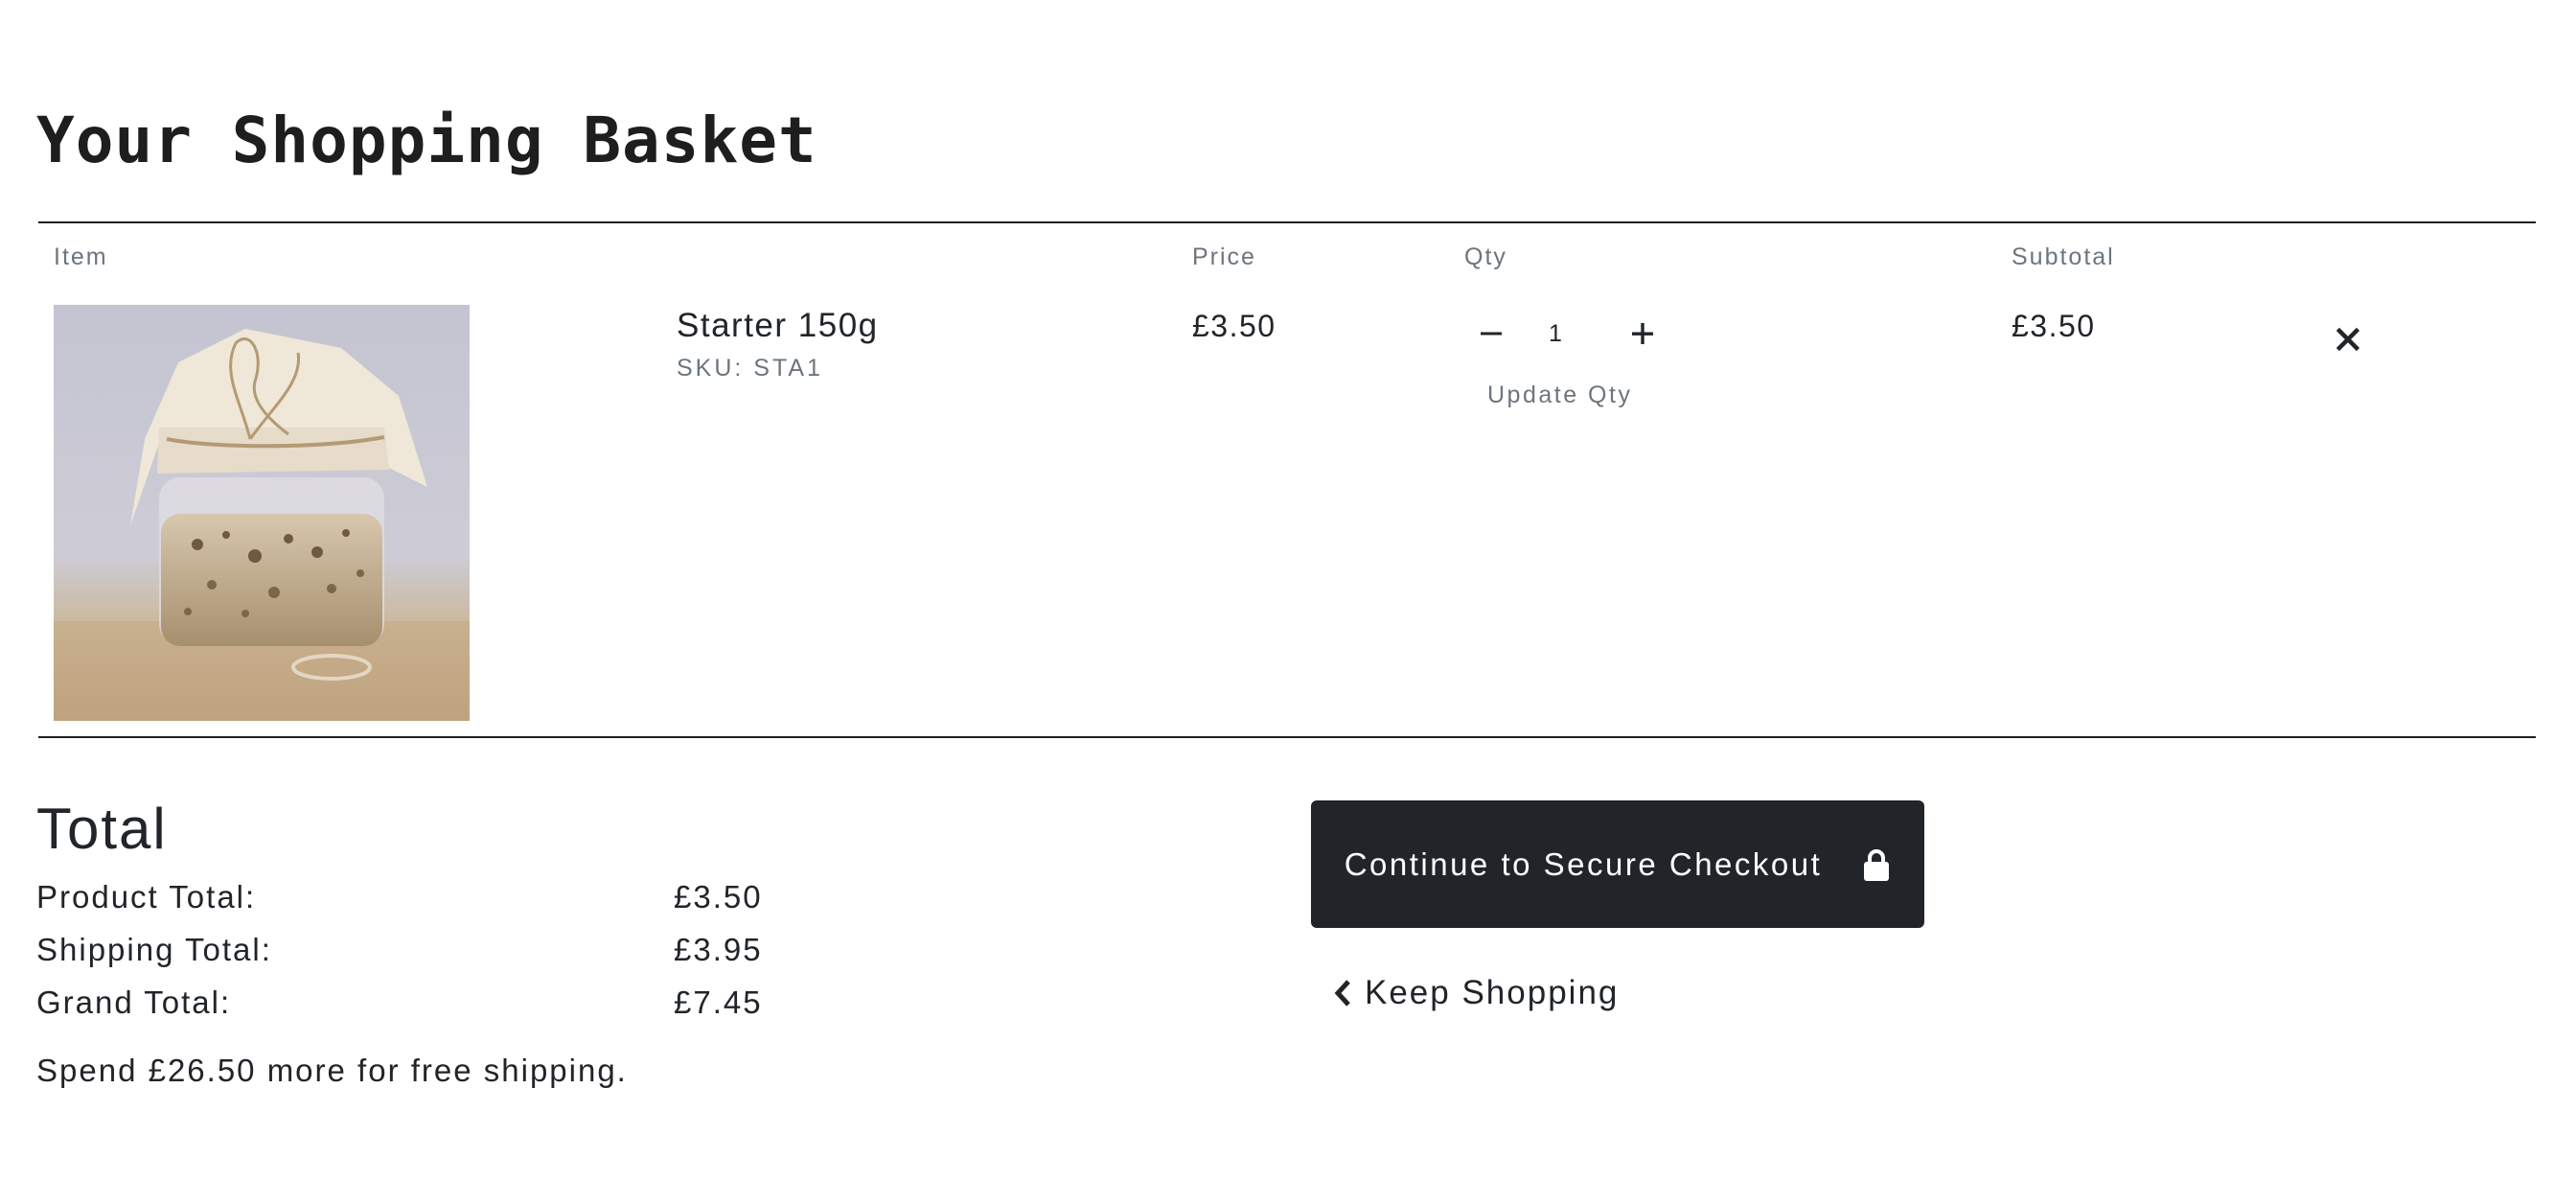 The height and width of the screenshot is (1181, 2576). I want to click on remove-item-button, so click(2348, 339).